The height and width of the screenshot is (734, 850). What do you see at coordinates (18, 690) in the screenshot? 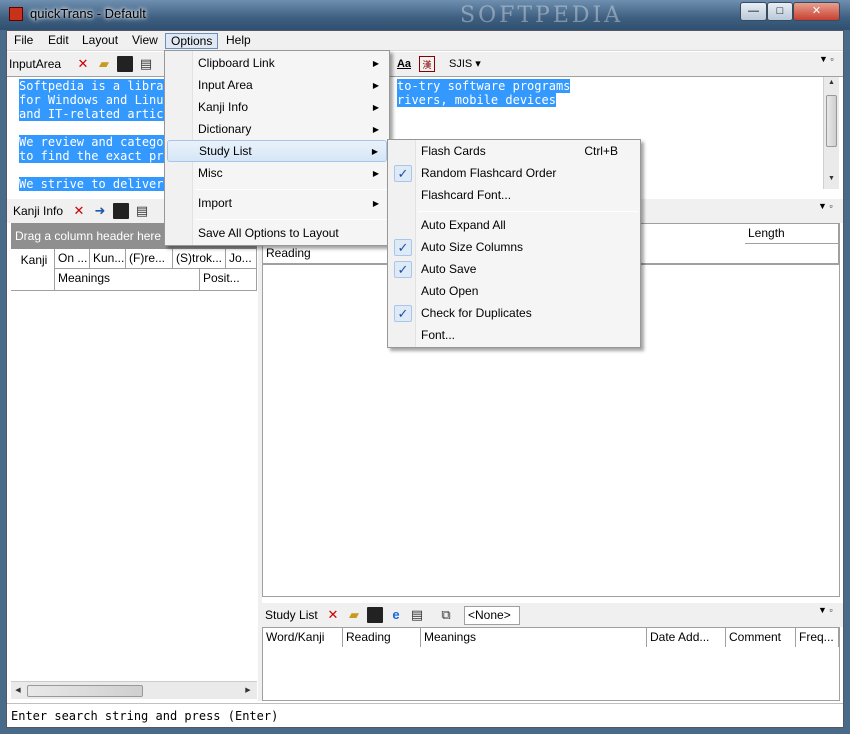
I see `scroll-left-icon: ◀` at bounding box center [18, 690].